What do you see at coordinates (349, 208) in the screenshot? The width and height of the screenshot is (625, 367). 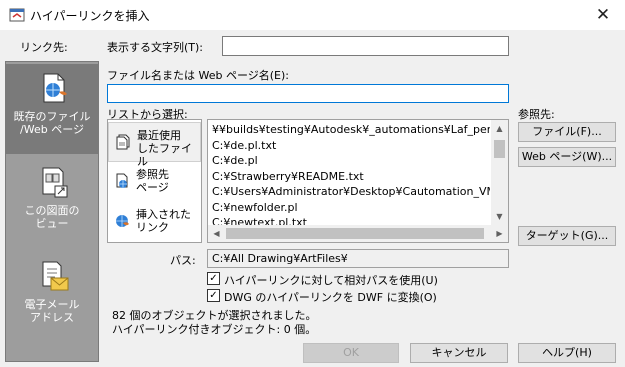 I see `list-item: C:¥newfolder.pl` at bounding box center [349, 208].